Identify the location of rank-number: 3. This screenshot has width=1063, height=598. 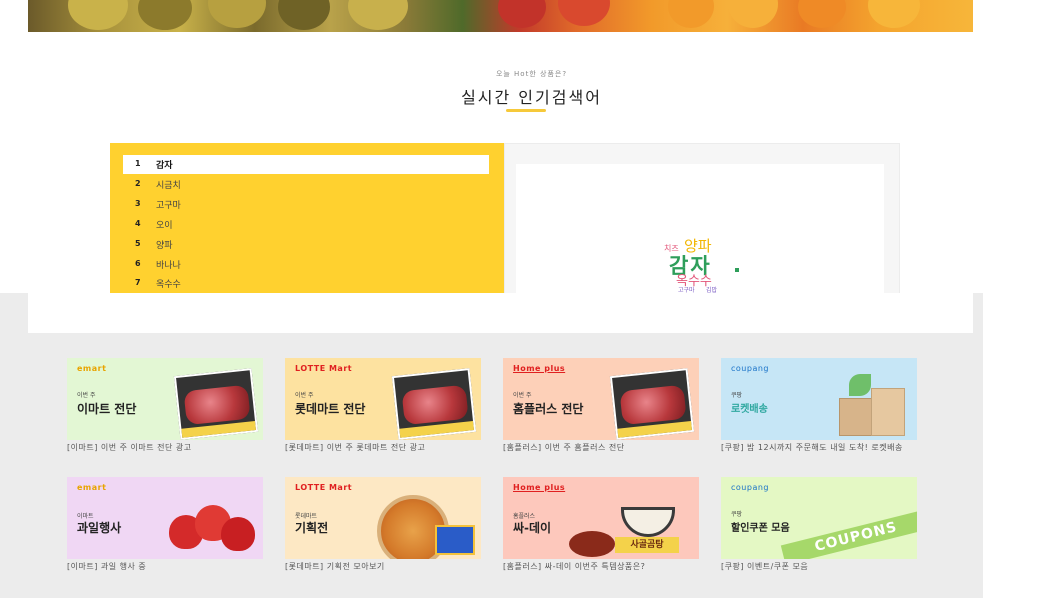
(138, 203).